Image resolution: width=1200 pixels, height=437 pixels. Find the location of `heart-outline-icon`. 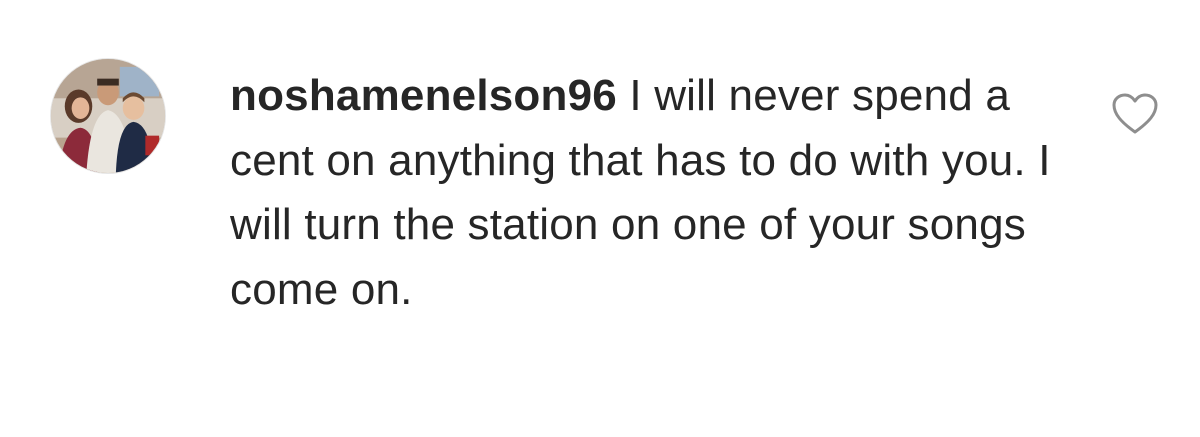

heart-outline-icon is located at coordinates (1135, 113).